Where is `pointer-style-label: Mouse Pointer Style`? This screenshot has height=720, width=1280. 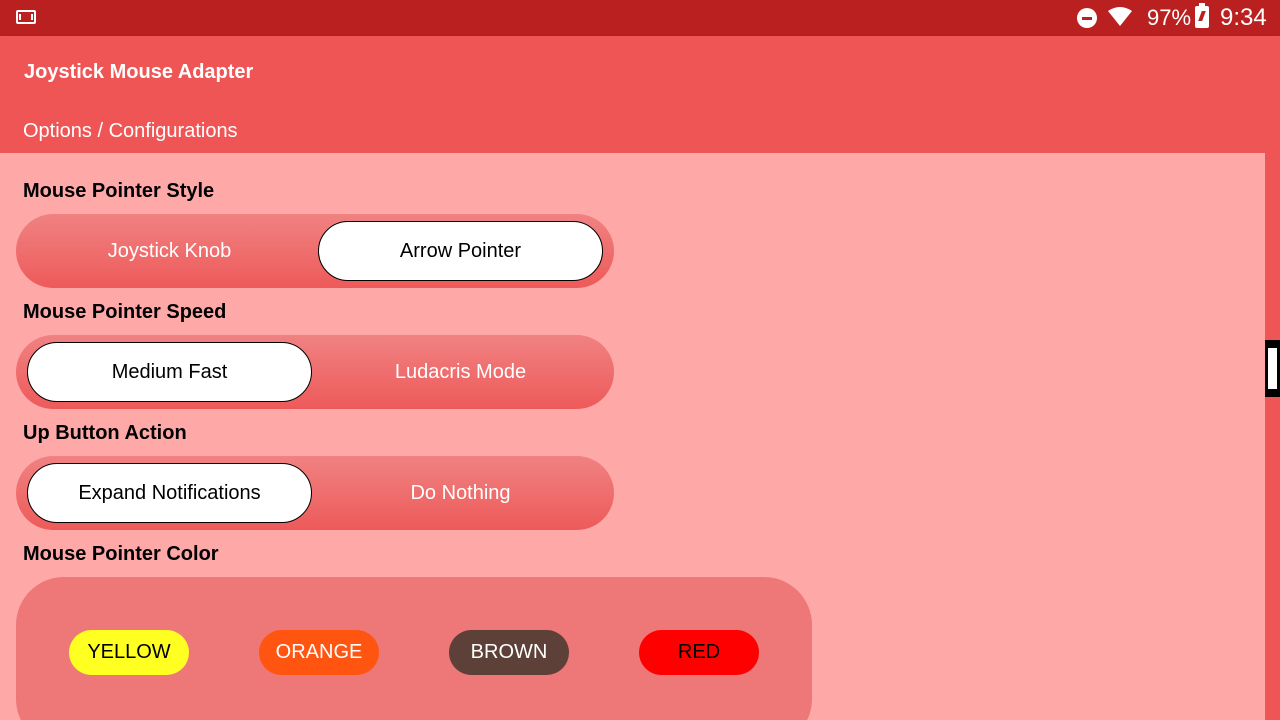
pointer-style-label: Mouse Pointer Style is located at coordinates (119, 191).